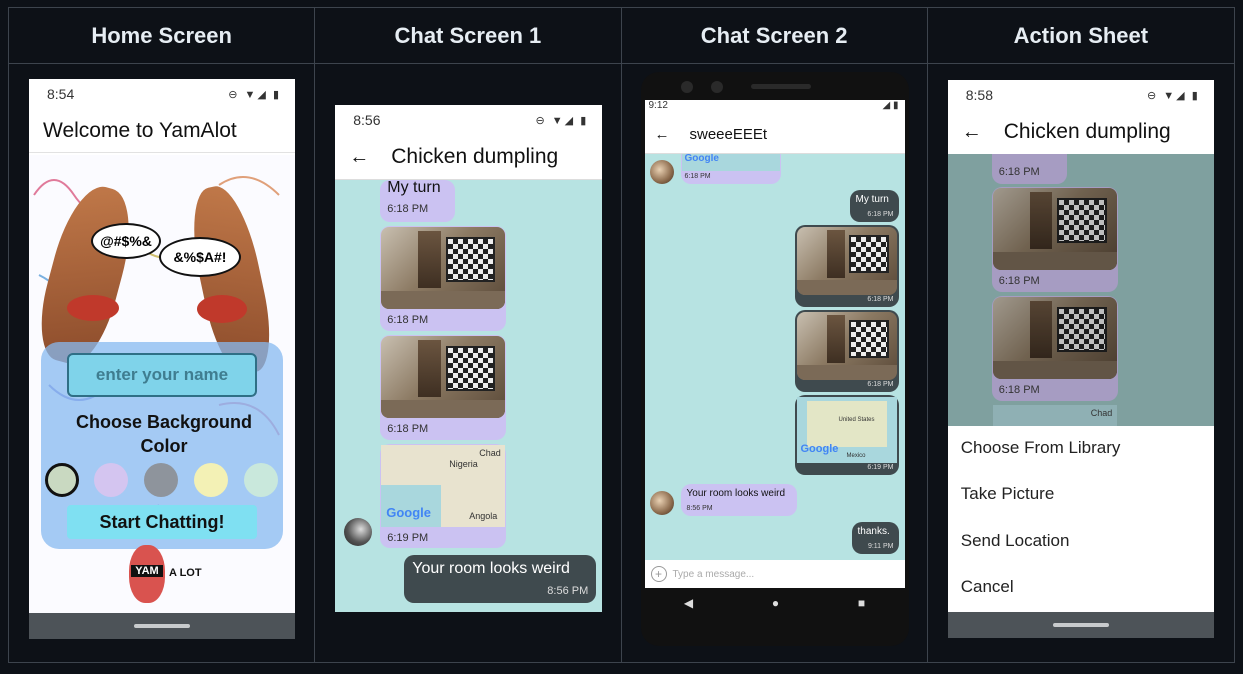 The image size is (1243, 674). What do you see at coordinates (775, 108) in the screenshot?
I see `status-bar: 9:12 ◢ ▮` at bounding box center [775, 108].